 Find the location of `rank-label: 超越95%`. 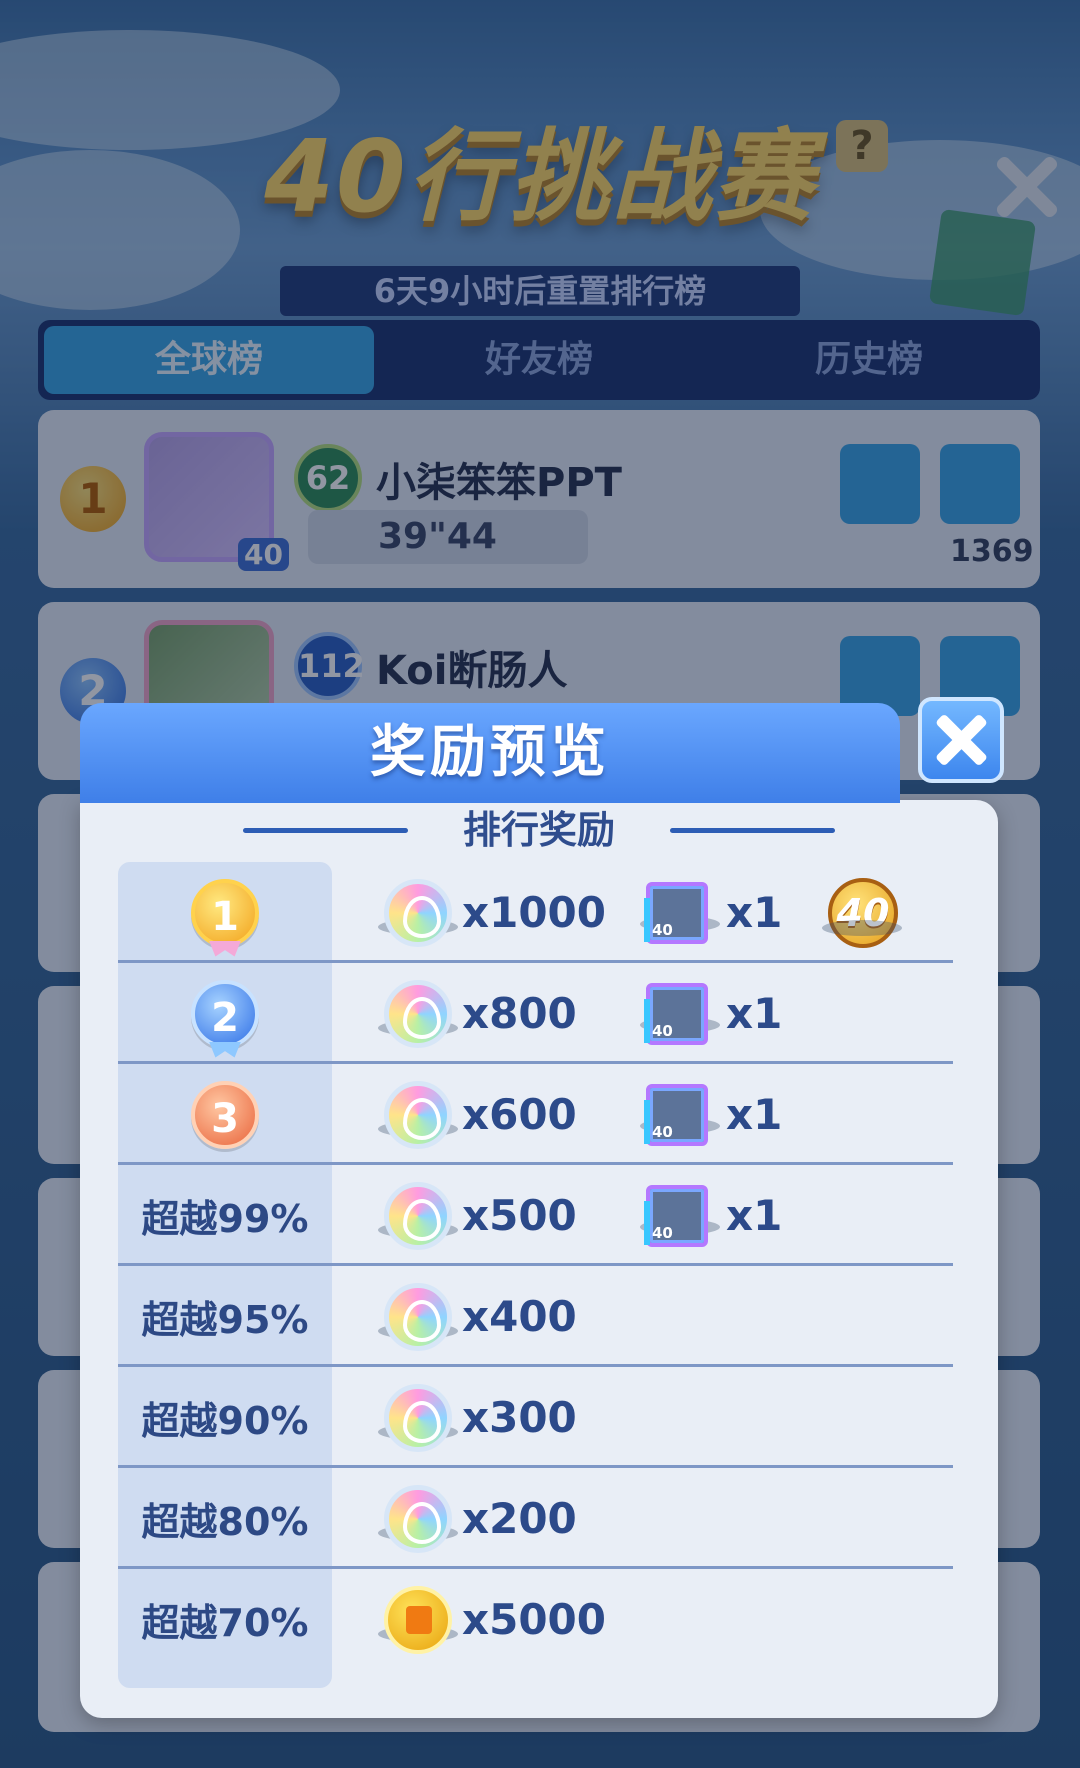

rank-label: 超越95% is located at coordinates (225, 1316).